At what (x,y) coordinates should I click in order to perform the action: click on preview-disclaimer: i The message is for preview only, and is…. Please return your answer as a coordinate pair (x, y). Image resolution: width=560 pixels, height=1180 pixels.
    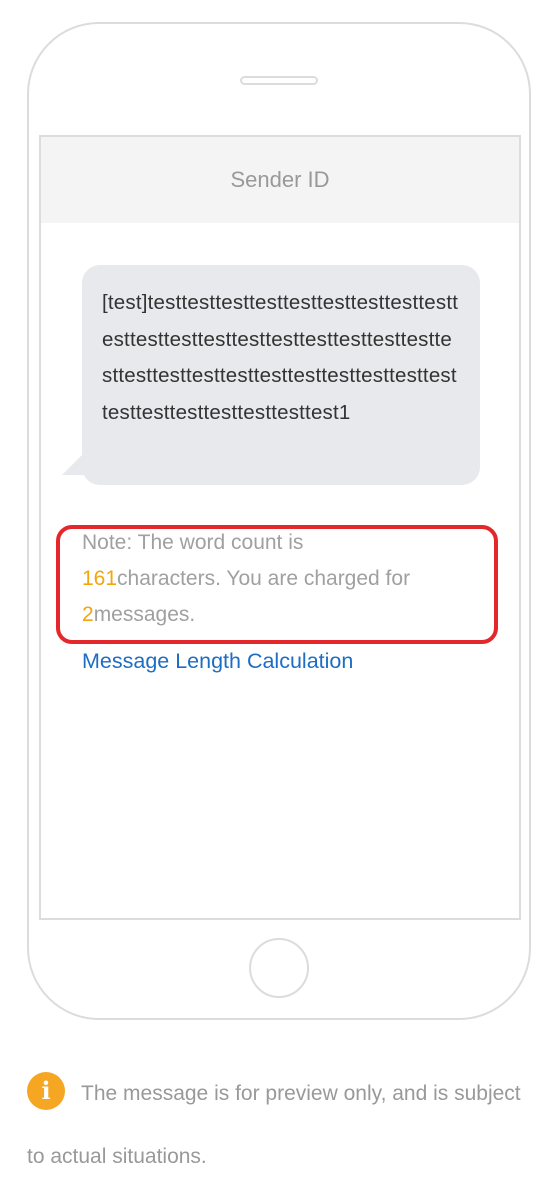
    Looking at the image, I should click on (282, 1121).